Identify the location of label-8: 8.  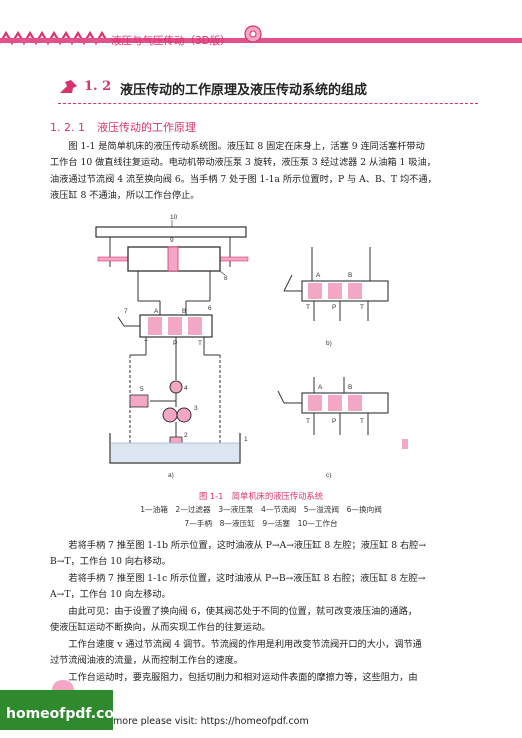
(226, 278).